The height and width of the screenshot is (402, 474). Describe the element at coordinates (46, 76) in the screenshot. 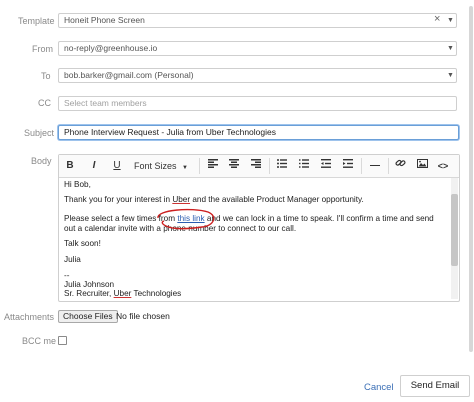

I see `to-label: To` at that location.